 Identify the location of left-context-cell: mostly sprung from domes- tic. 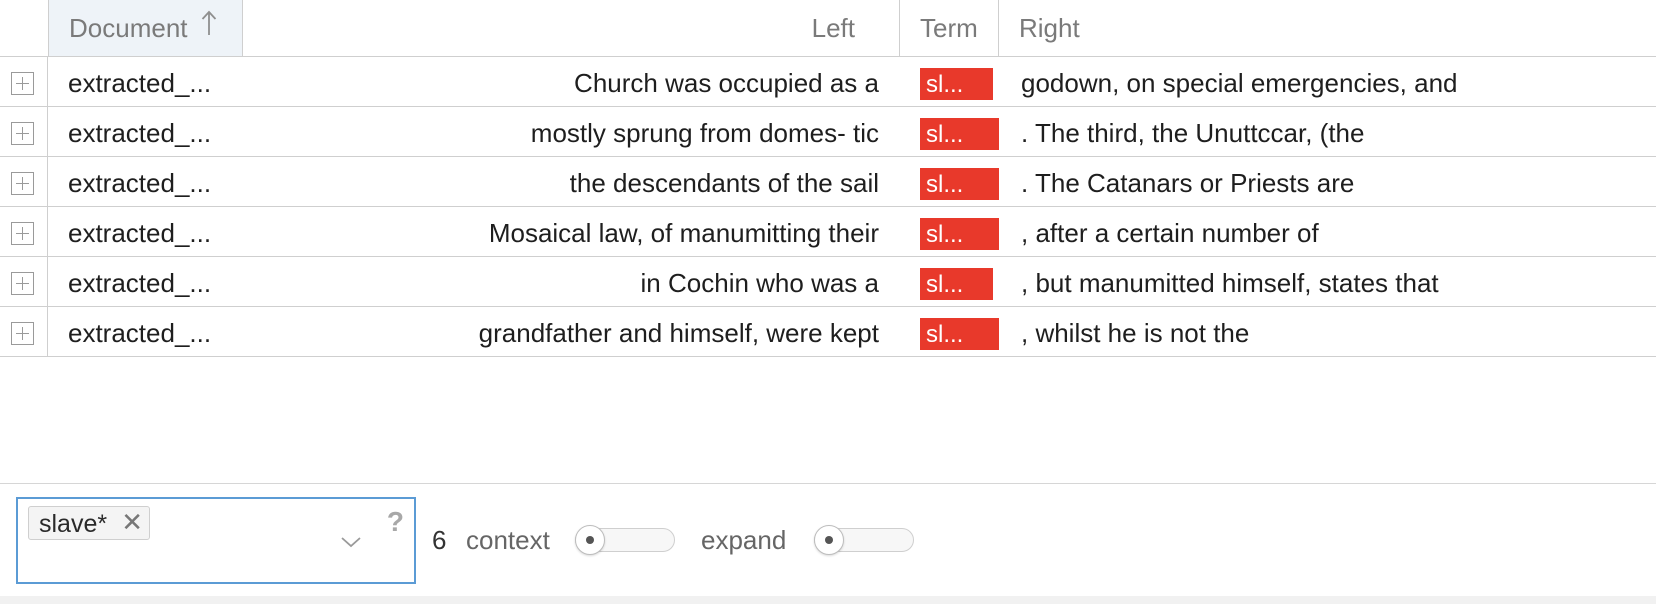
(704, 133).